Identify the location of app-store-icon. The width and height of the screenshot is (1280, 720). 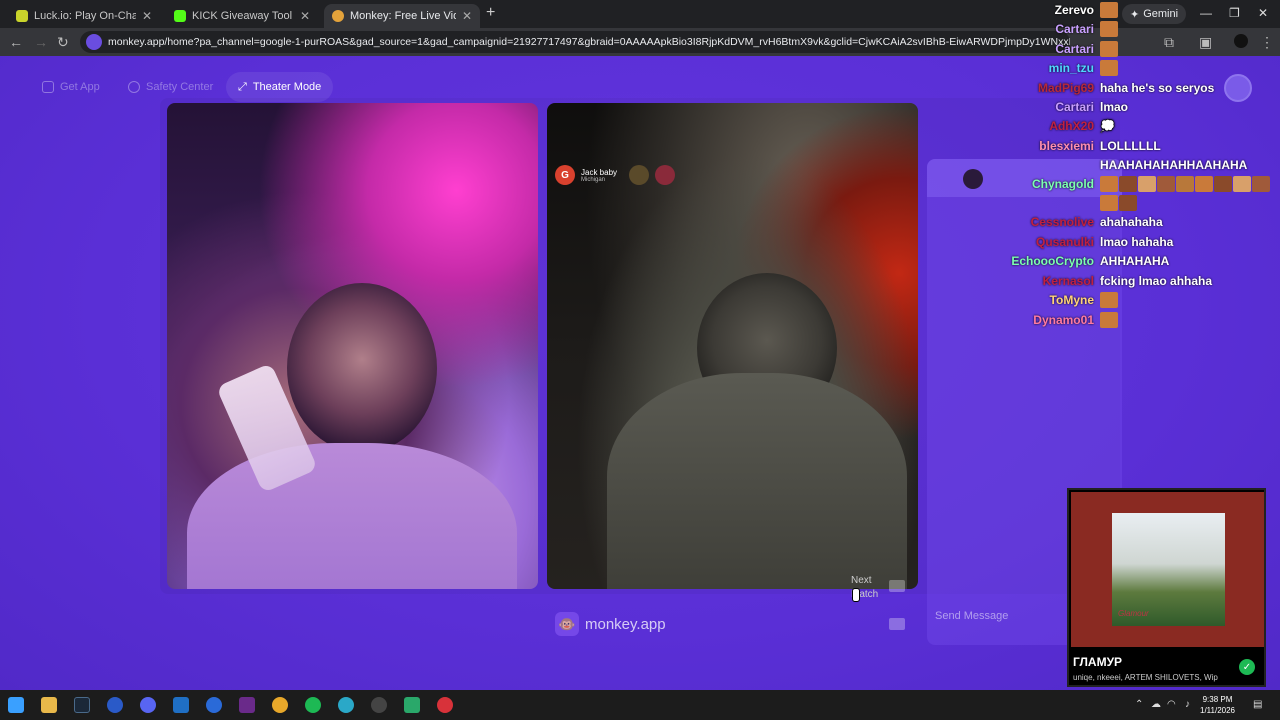
(412, 705).